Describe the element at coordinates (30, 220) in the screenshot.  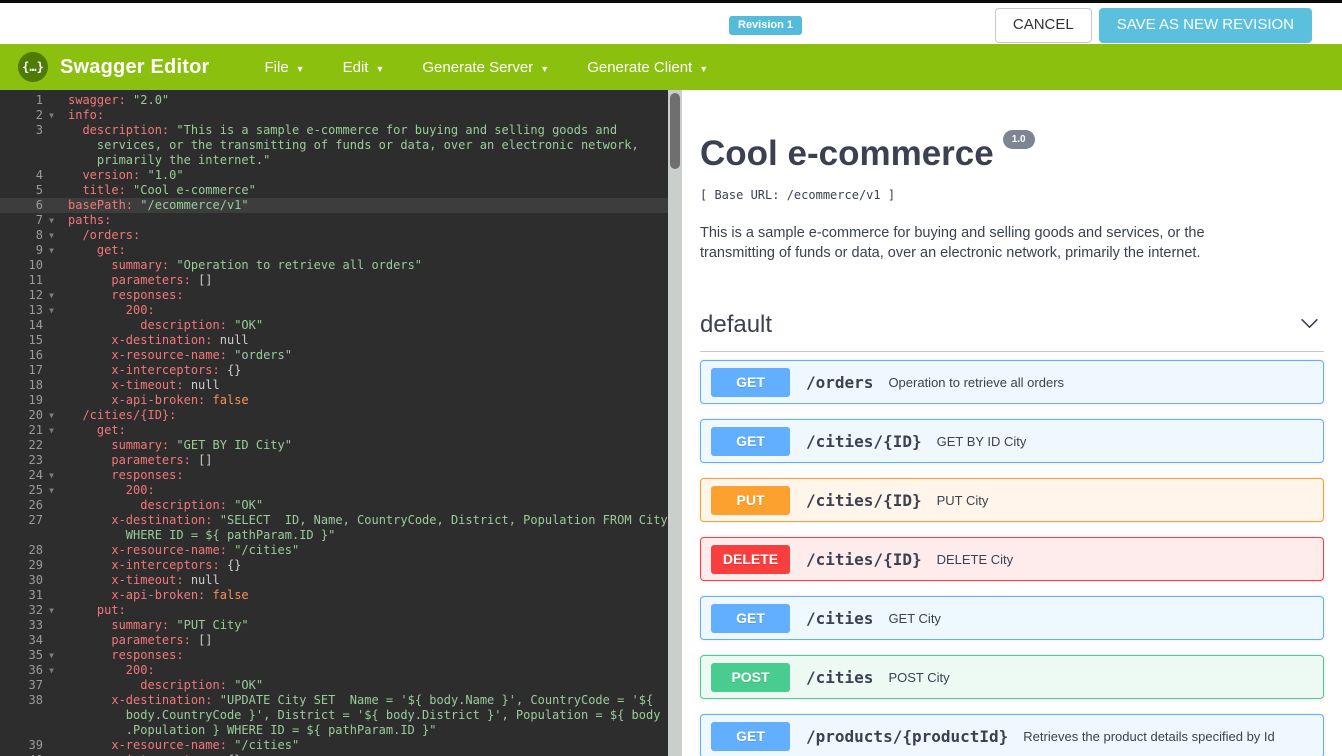
I see `gutter-cell: 7 ▼` at that location.